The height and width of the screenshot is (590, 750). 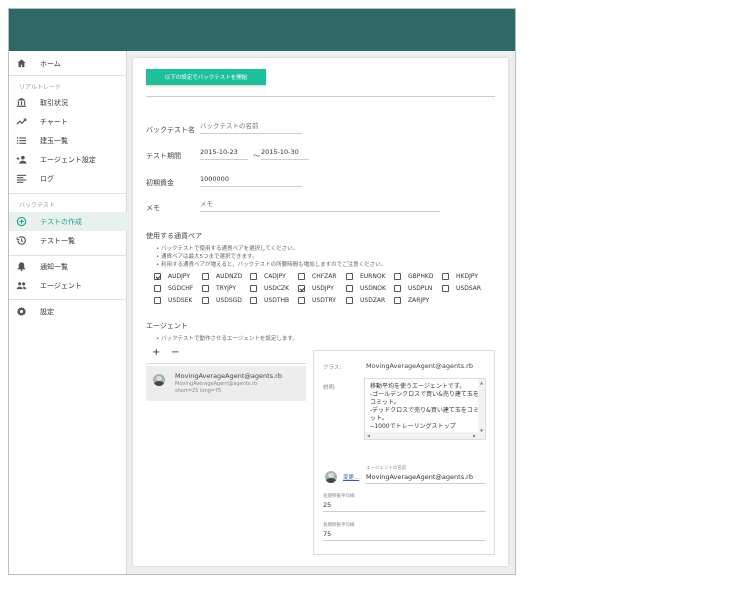 I want to click on pair-checkbox-usdczk: USDCZK, so click(x=269, y=288).